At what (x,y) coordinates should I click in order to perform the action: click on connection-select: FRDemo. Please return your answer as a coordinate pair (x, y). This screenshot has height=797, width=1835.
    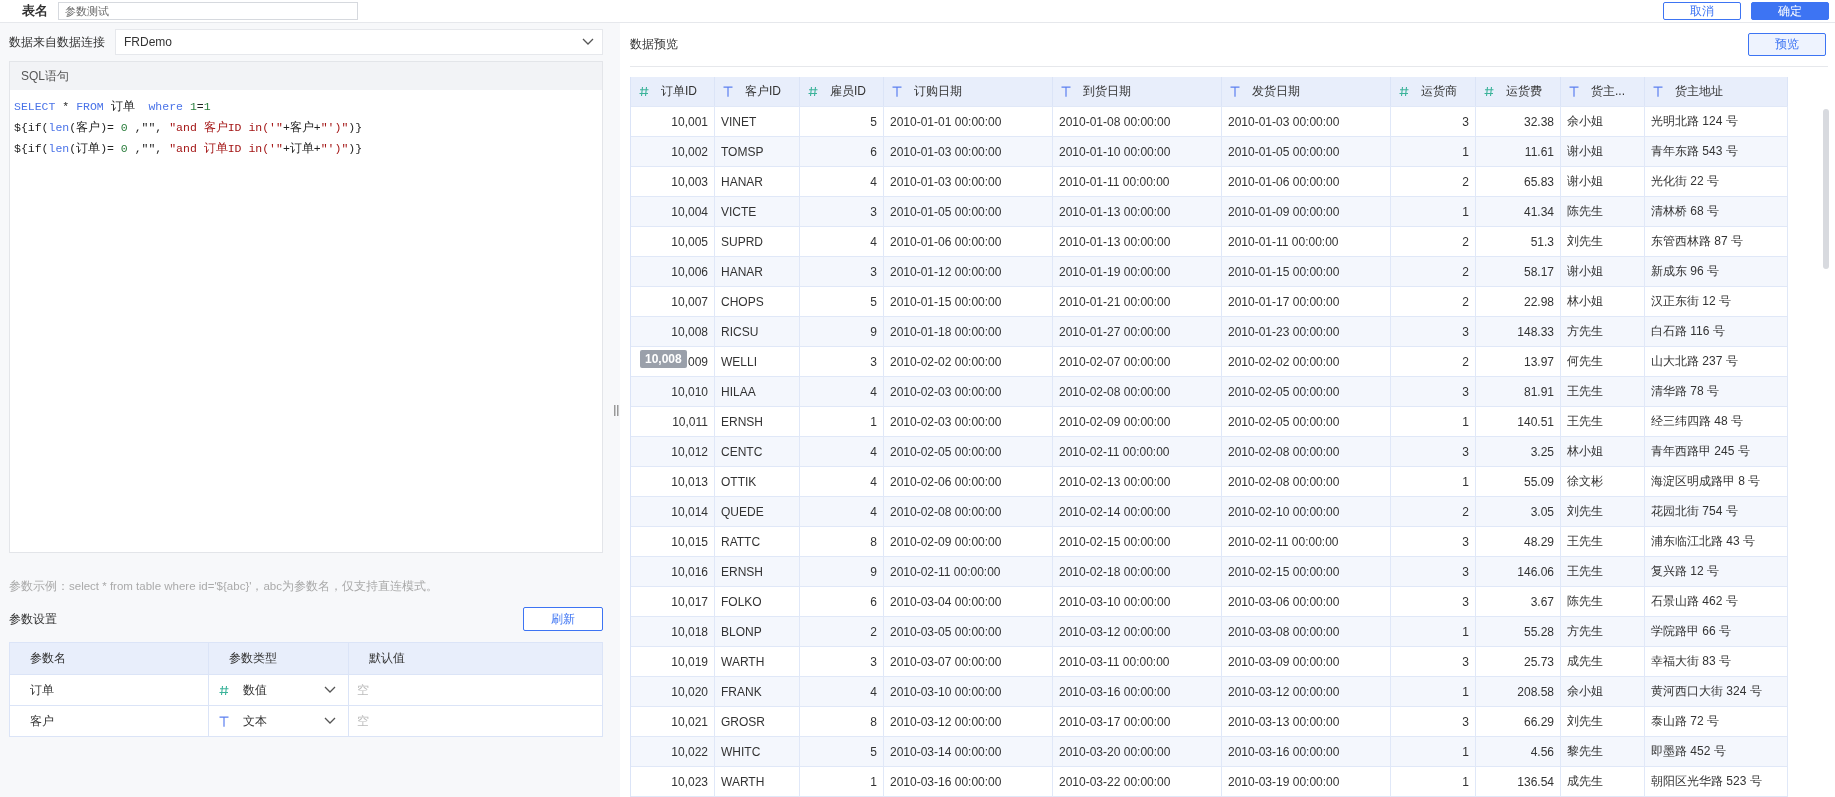
    Looking at the image, I should click on (359, 42).